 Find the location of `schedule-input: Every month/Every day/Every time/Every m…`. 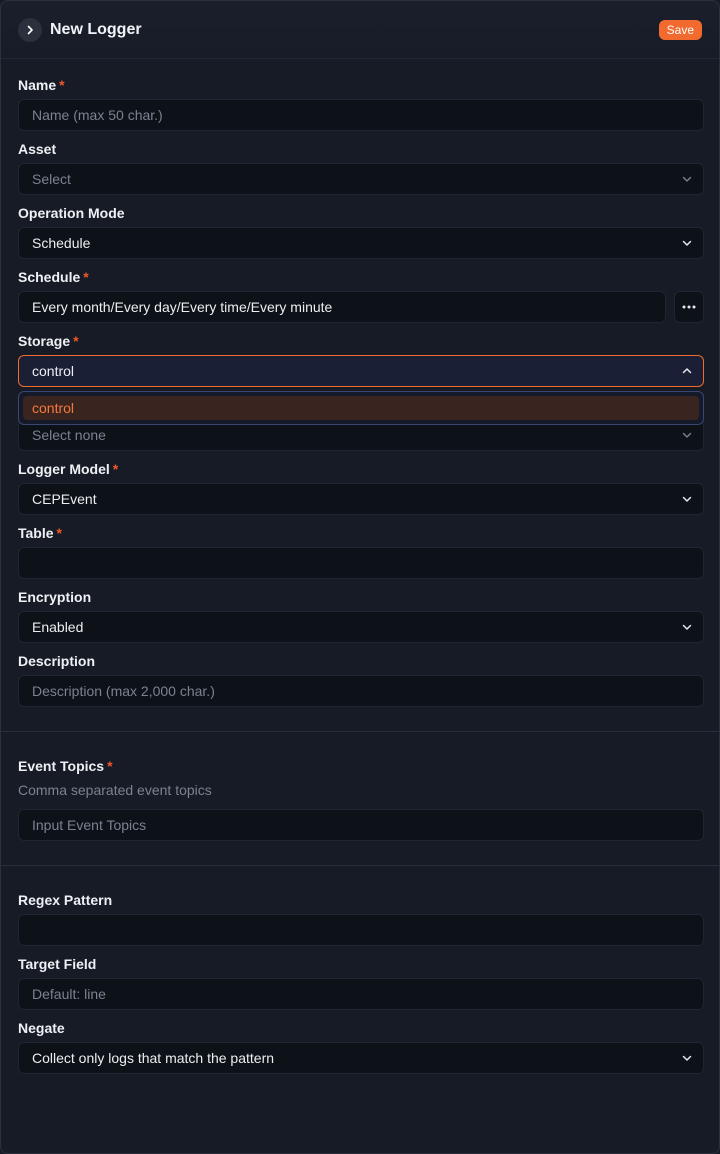

schedule-input: Every month/Every day/Every time/Every m… is located at coordinates (342, 307).